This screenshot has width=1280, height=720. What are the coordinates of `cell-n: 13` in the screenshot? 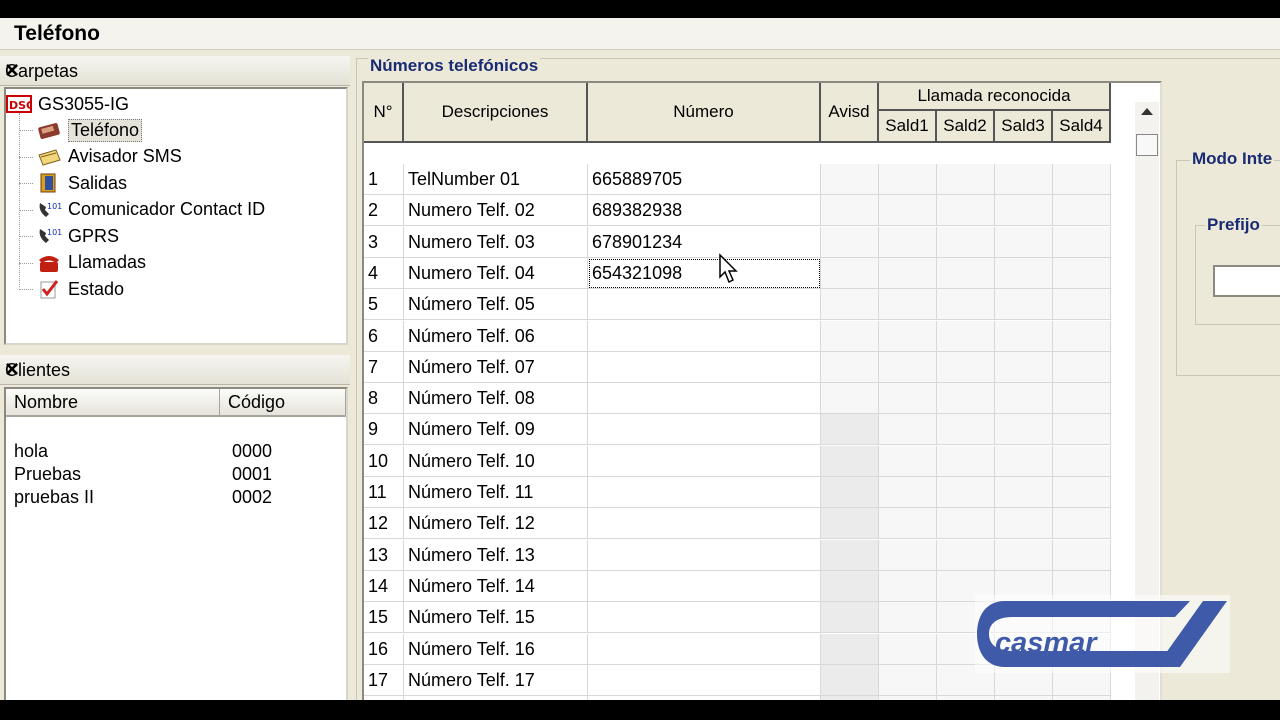 It's located at (384, 555).